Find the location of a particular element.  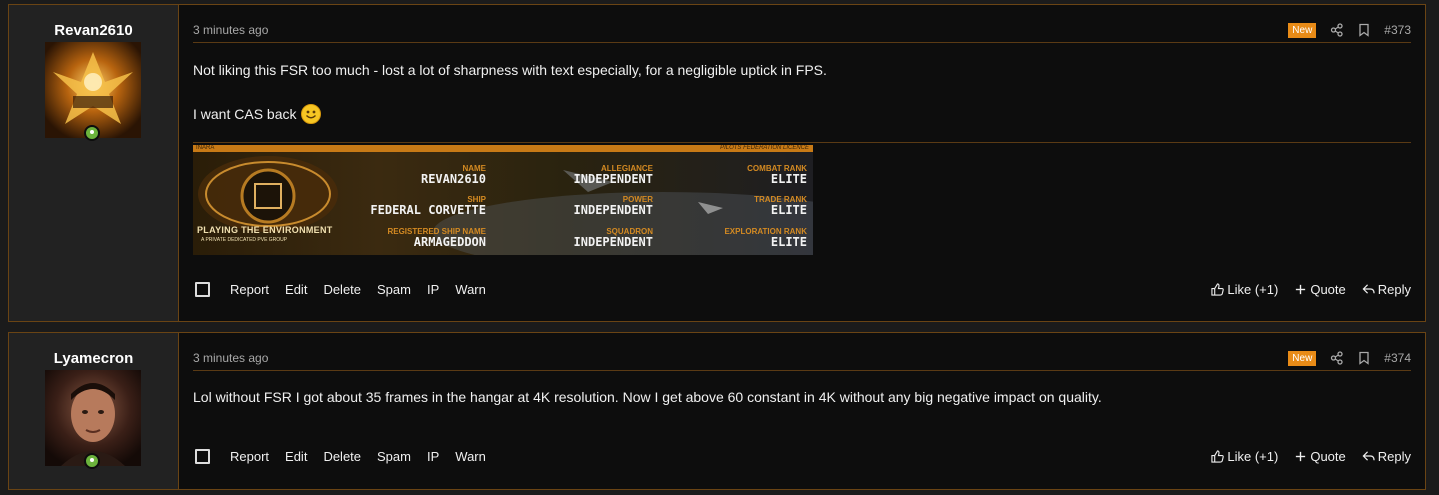

field-value: ARMAGEDDON is located at coordinates (449, 242).